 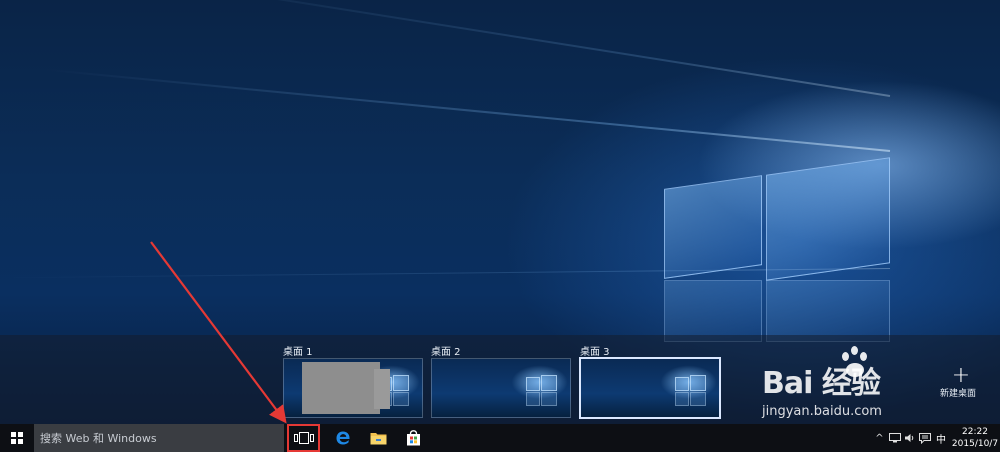 What do you see at coordinates (879, 438) in the screenshot?
I see `show-hidden-icons-button: ^` at bounding box center [879, 438].